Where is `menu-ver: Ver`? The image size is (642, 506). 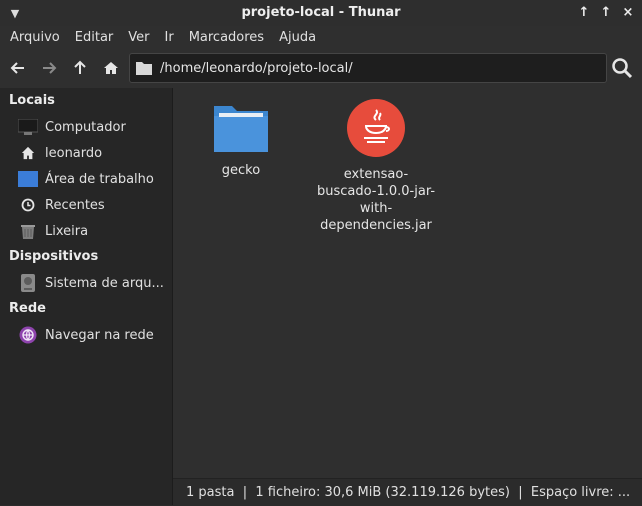
menu-ver: Ver is located at coordinates (138, 37).